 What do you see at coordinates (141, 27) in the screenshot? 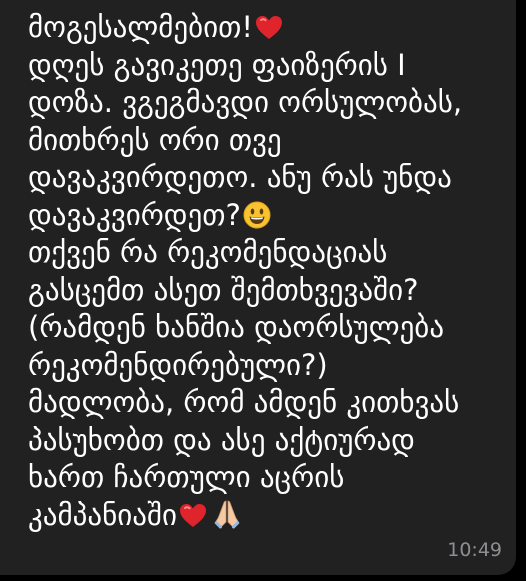
I see `message-line-1-text: მოგესალმებით!` at bounding box center [141, 27].